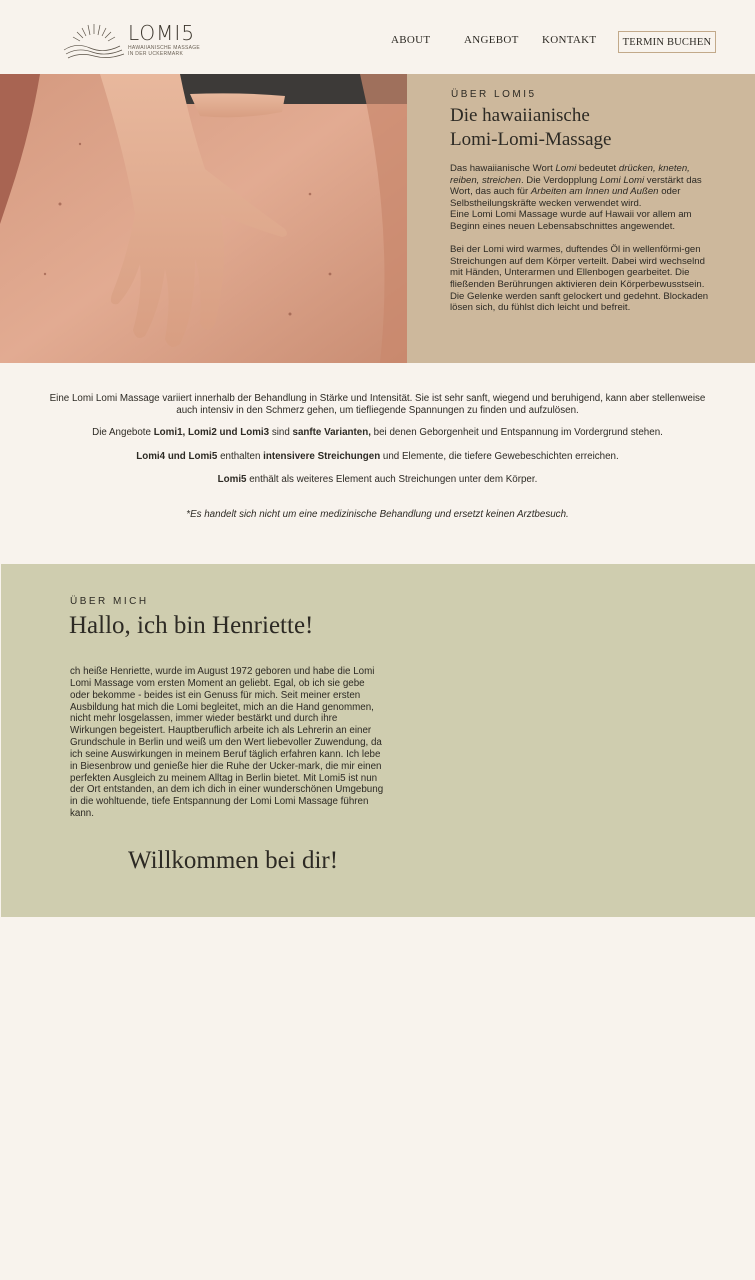  What do you see at coordinates (531, 139) in the screenshot?
I see `section-title-line-2: Lomi-Lomi-Massage` at bounding box center [531, 139].